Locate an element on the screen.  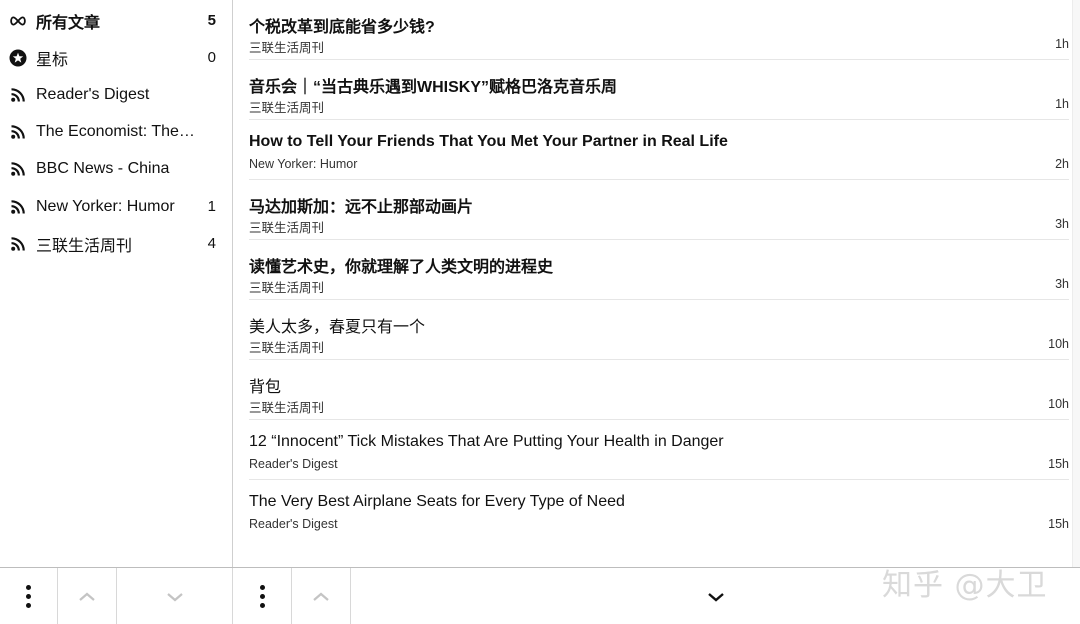
sidebar-item-label: The Economist is located at coordinates (116, 131).